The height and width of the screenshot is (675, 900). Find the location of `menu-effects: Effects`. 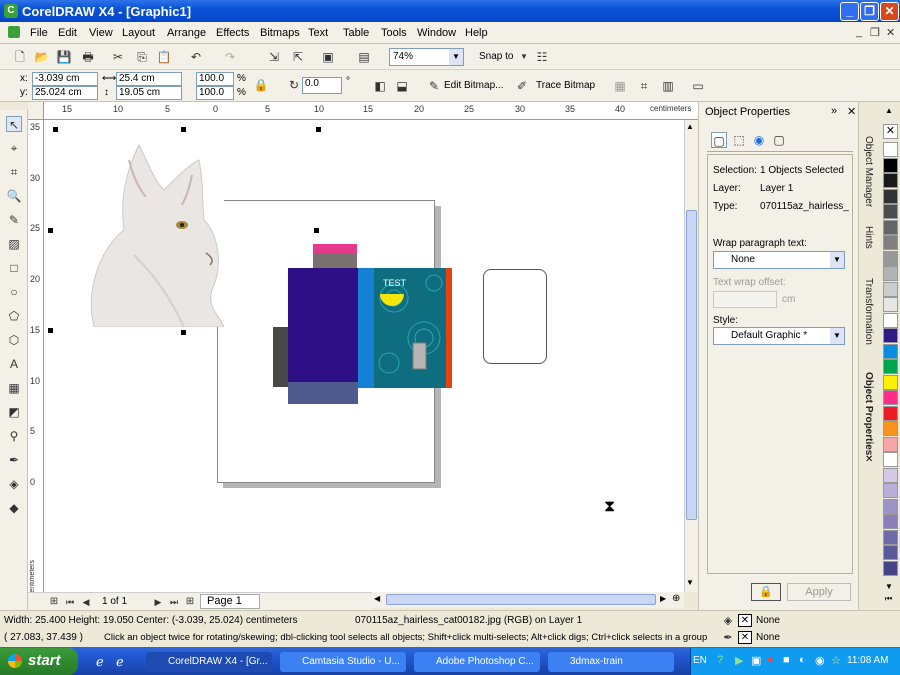

menu-effects: Effects is located at coordinates (232, 33).